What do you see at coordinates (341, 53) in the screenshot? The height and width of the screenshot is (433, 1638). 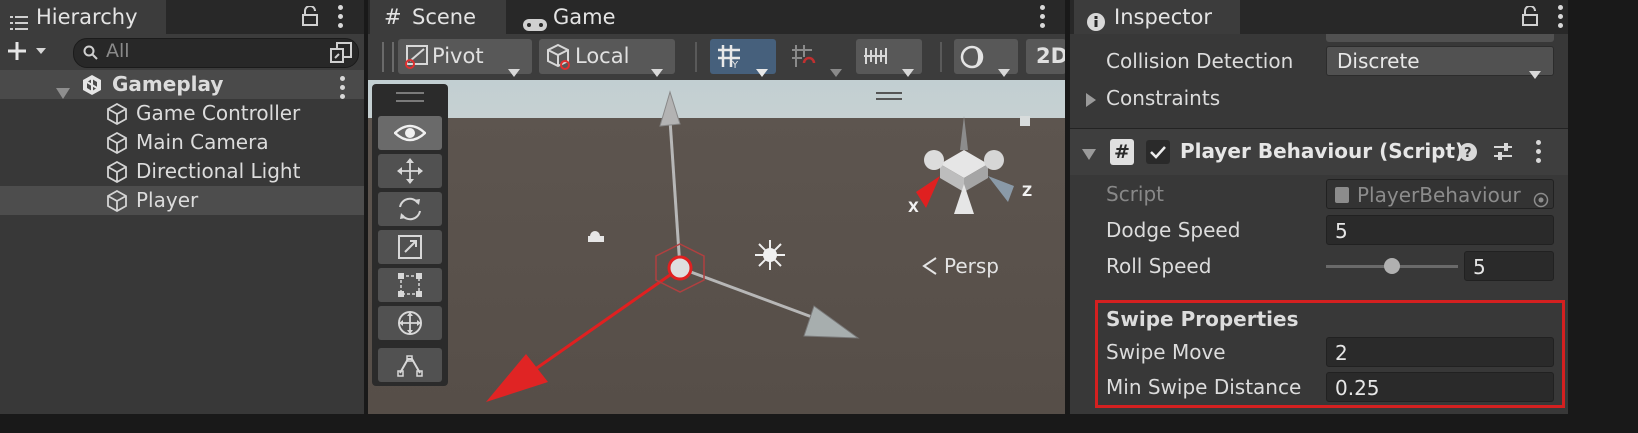 I see `search-scene-icon` at bounding box center [341, 53].